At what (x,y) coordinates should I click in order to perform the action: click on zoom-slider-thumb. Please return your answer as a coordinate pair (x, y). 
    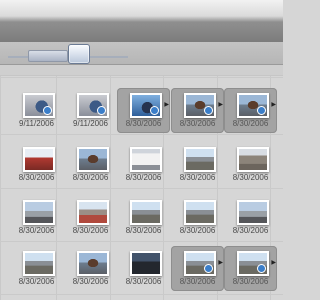
    Looking at the image, I should click on (79, 54).